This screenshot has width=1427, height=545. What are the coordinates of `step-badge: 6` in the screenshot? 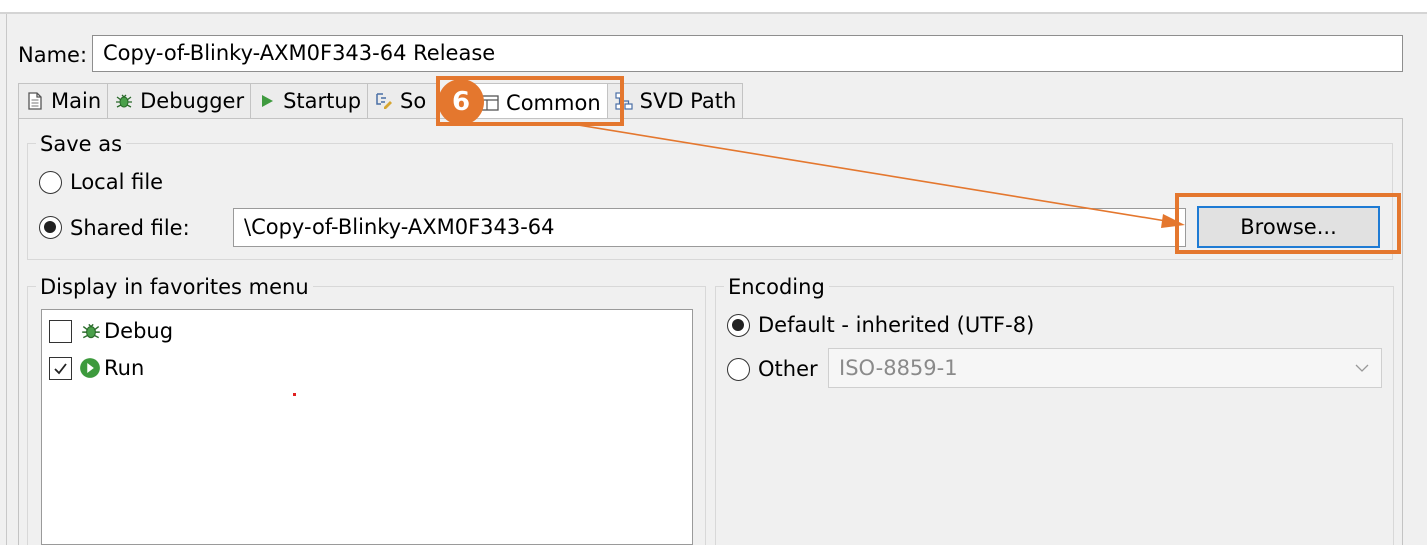 It's located at (461, 102).